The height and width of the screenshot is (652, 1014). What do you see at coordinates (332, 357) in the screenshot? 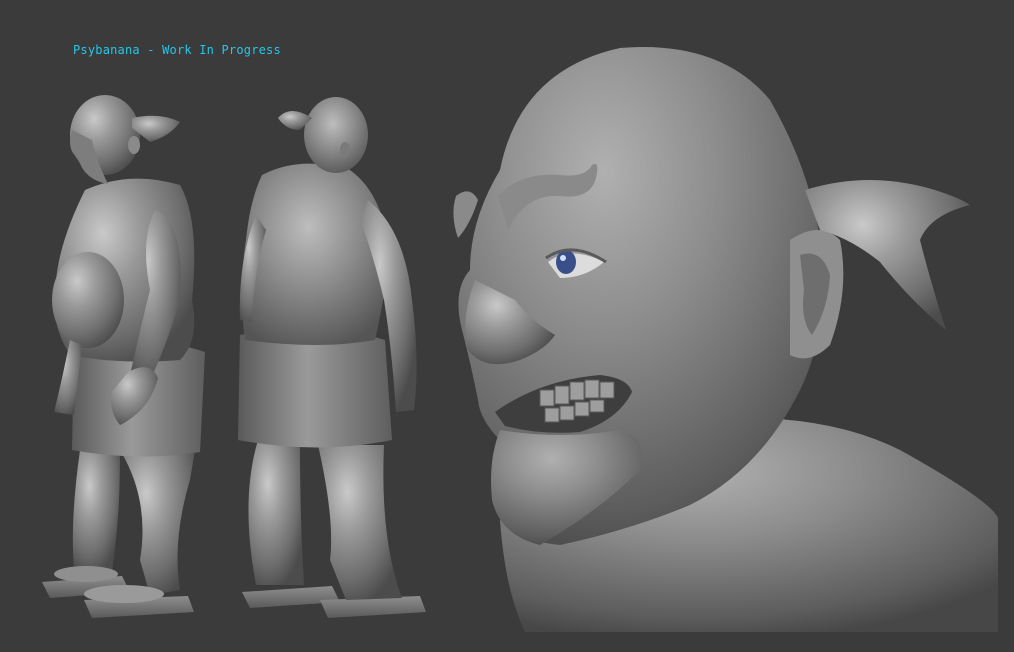
I see `figure-back-view` at bounding box center [332, 357].